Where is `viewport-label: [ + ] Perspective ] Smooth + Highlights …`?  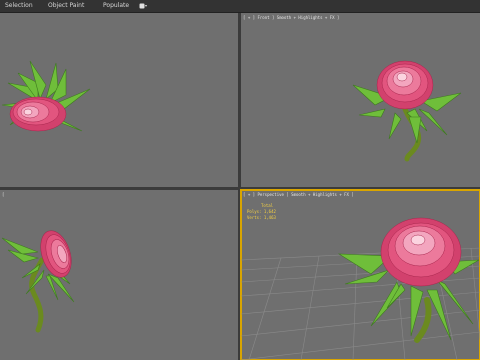 viewport-label: [ + ] Perspective ] Smooth + Highlights … is located at coordinates (298, 194).